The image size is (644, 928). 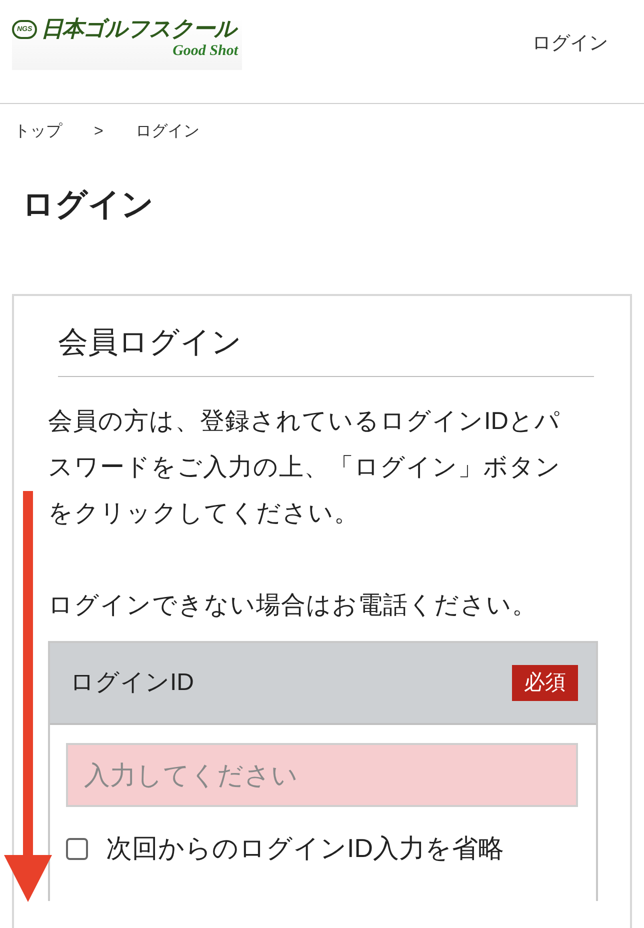 I want to click on remember-label: 次回からのログインID入力を省略, so click(x=305, y=848).